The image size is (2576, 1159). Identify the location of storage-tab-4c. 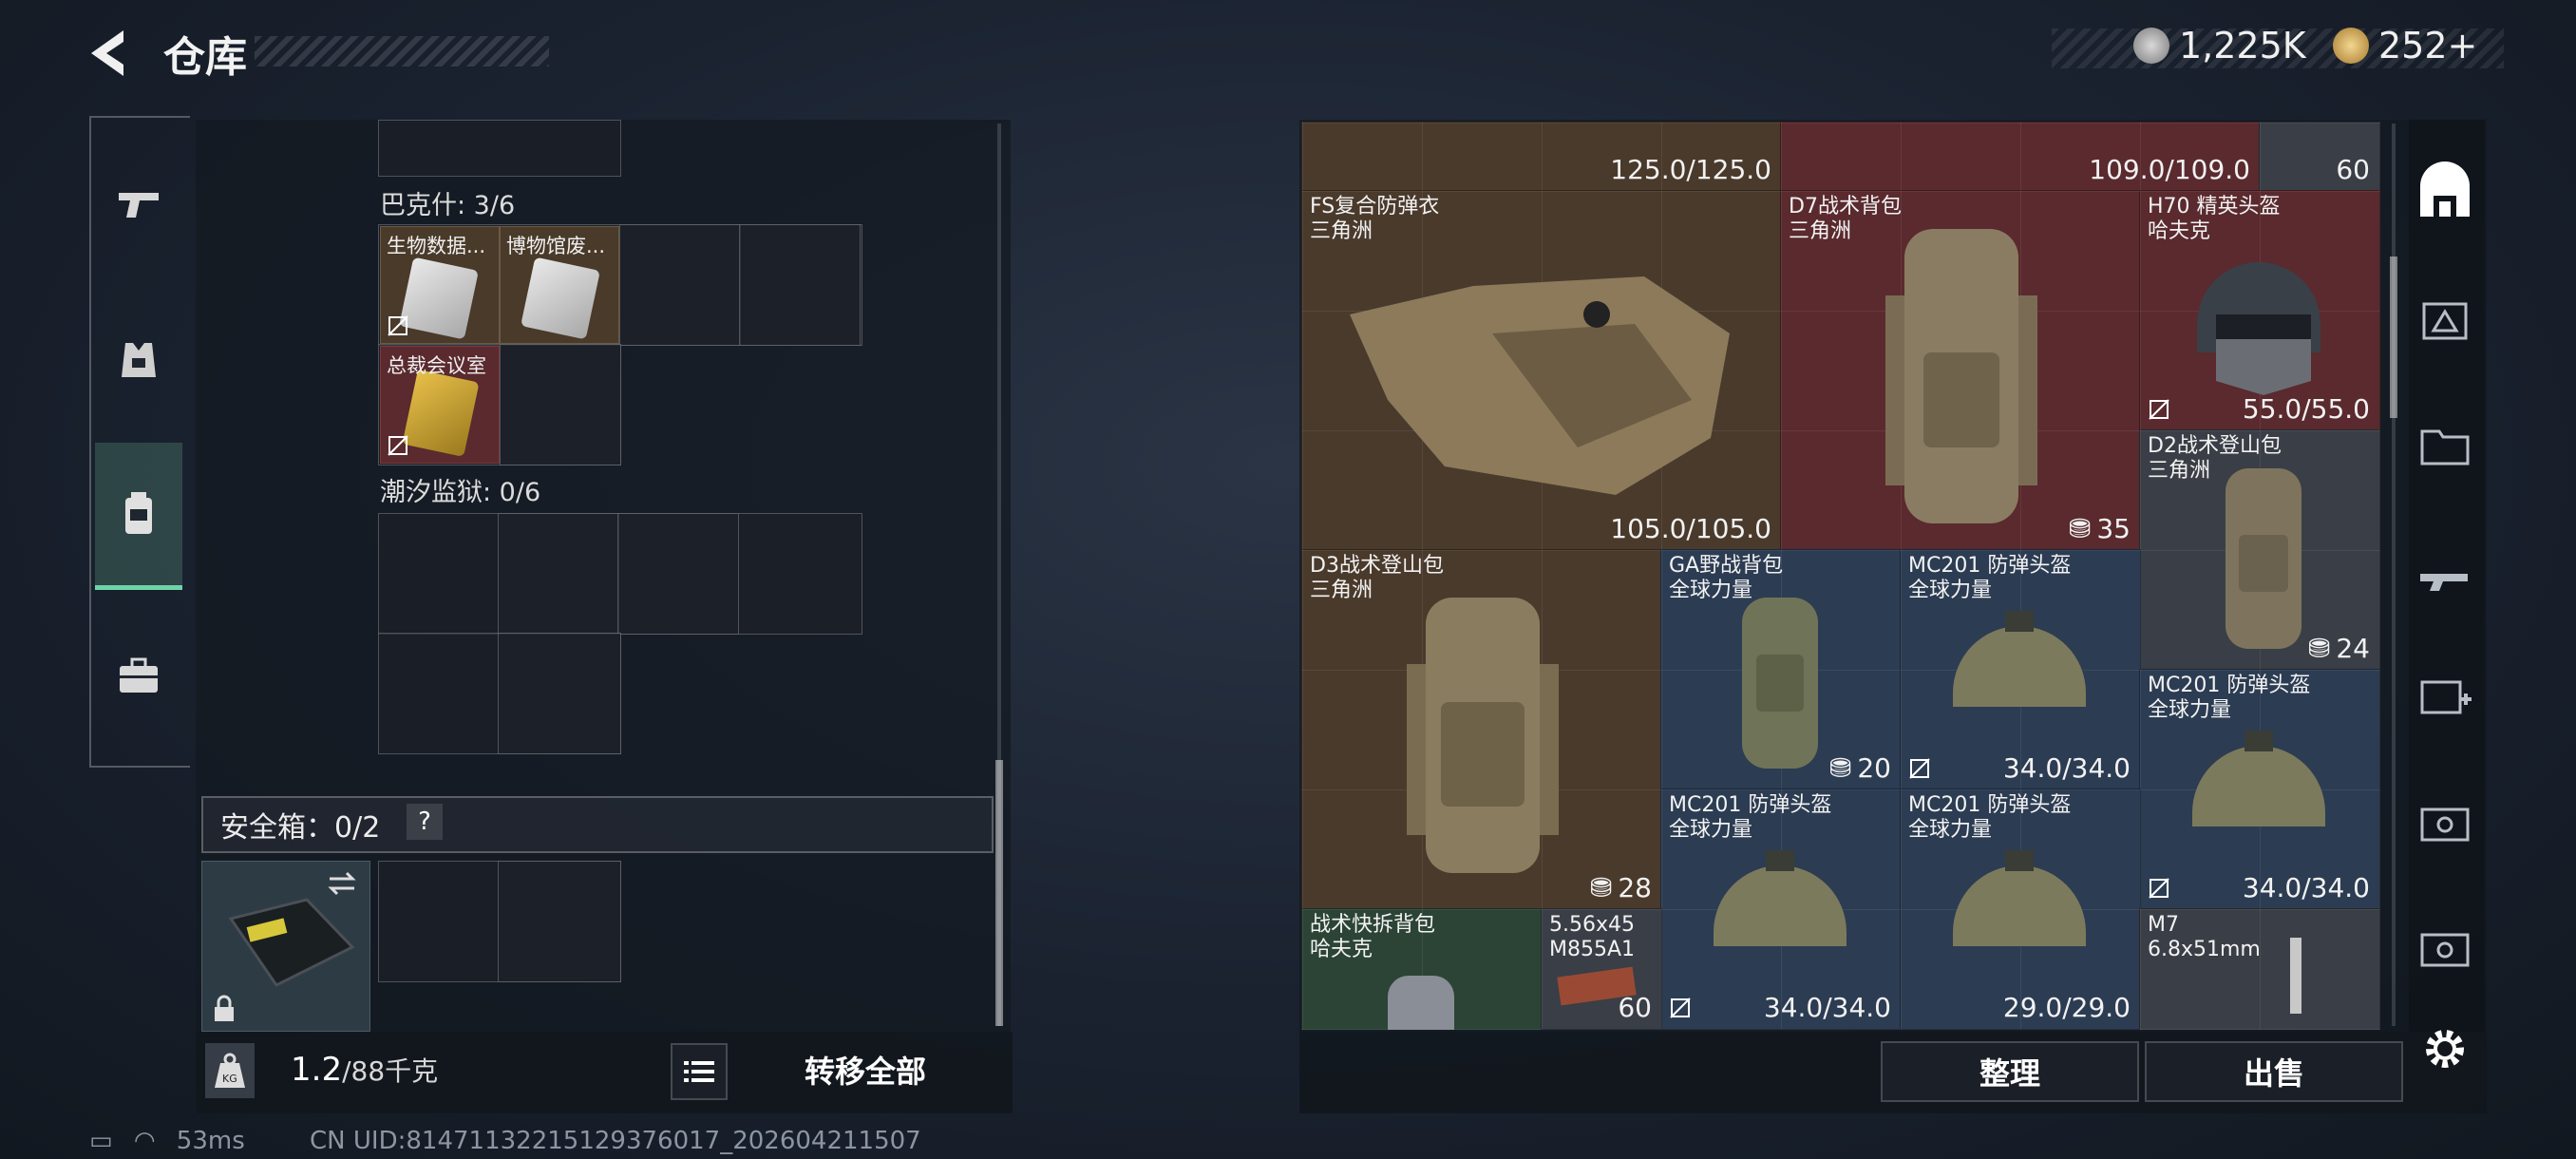
(2445, 821).